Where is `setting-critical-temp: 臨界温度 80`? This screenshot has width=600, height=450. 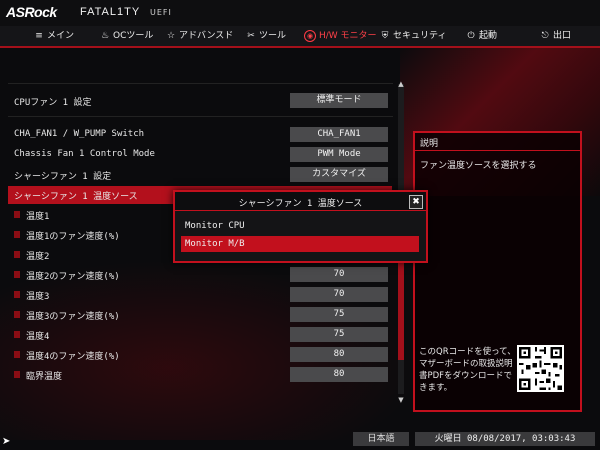 setting-critical-temp: 臨界温度 80 is located at coordinates (200, 375).